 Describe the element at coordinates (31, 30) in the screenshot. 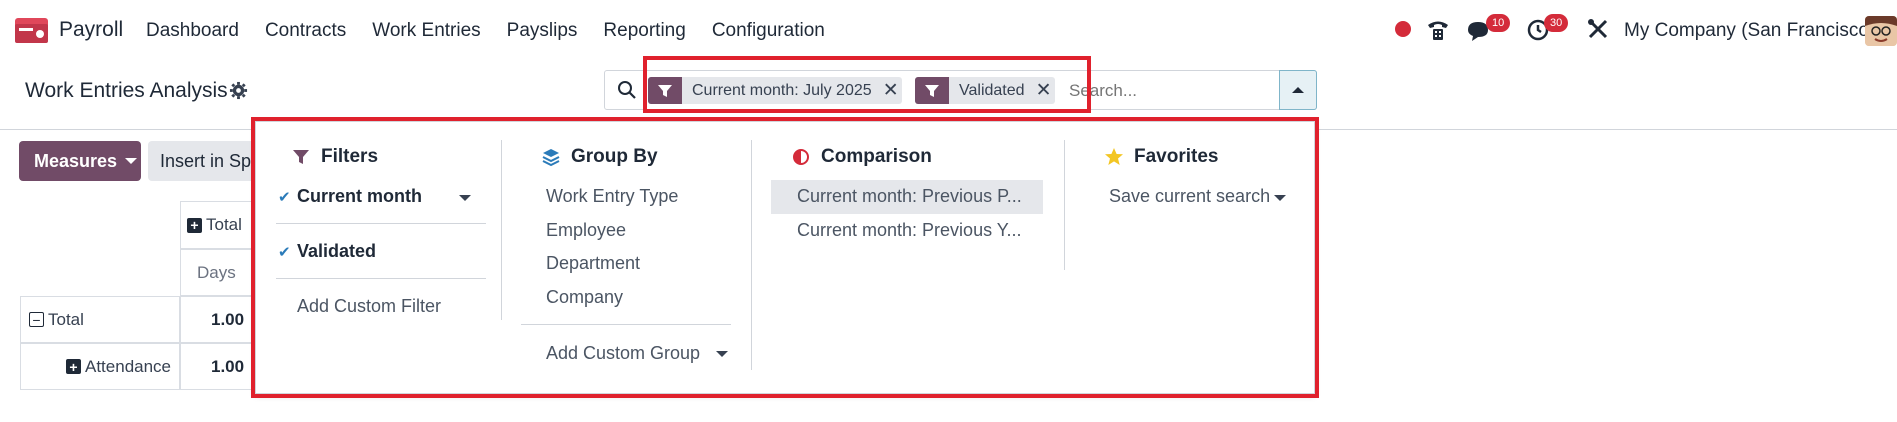

I see `payroll-app-icon` at that location.